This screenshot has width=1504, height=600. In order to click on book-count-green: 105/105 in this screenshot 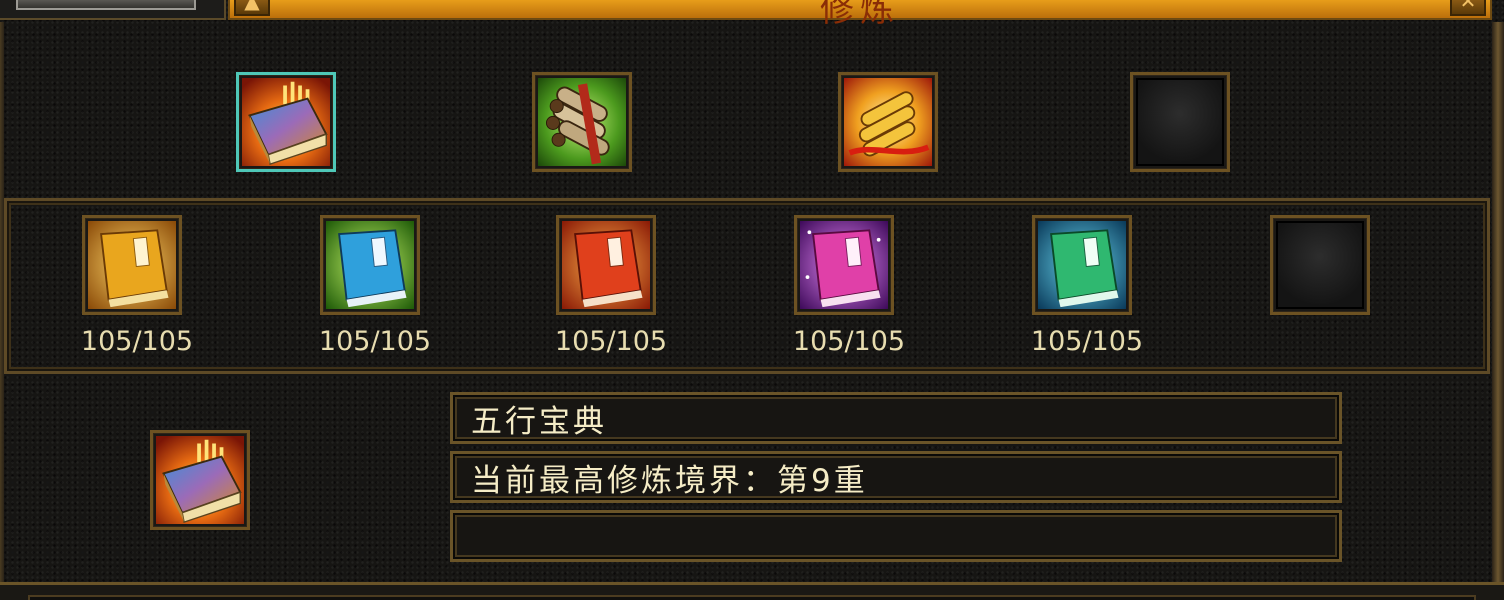, I will do `click(1087, 341)`.